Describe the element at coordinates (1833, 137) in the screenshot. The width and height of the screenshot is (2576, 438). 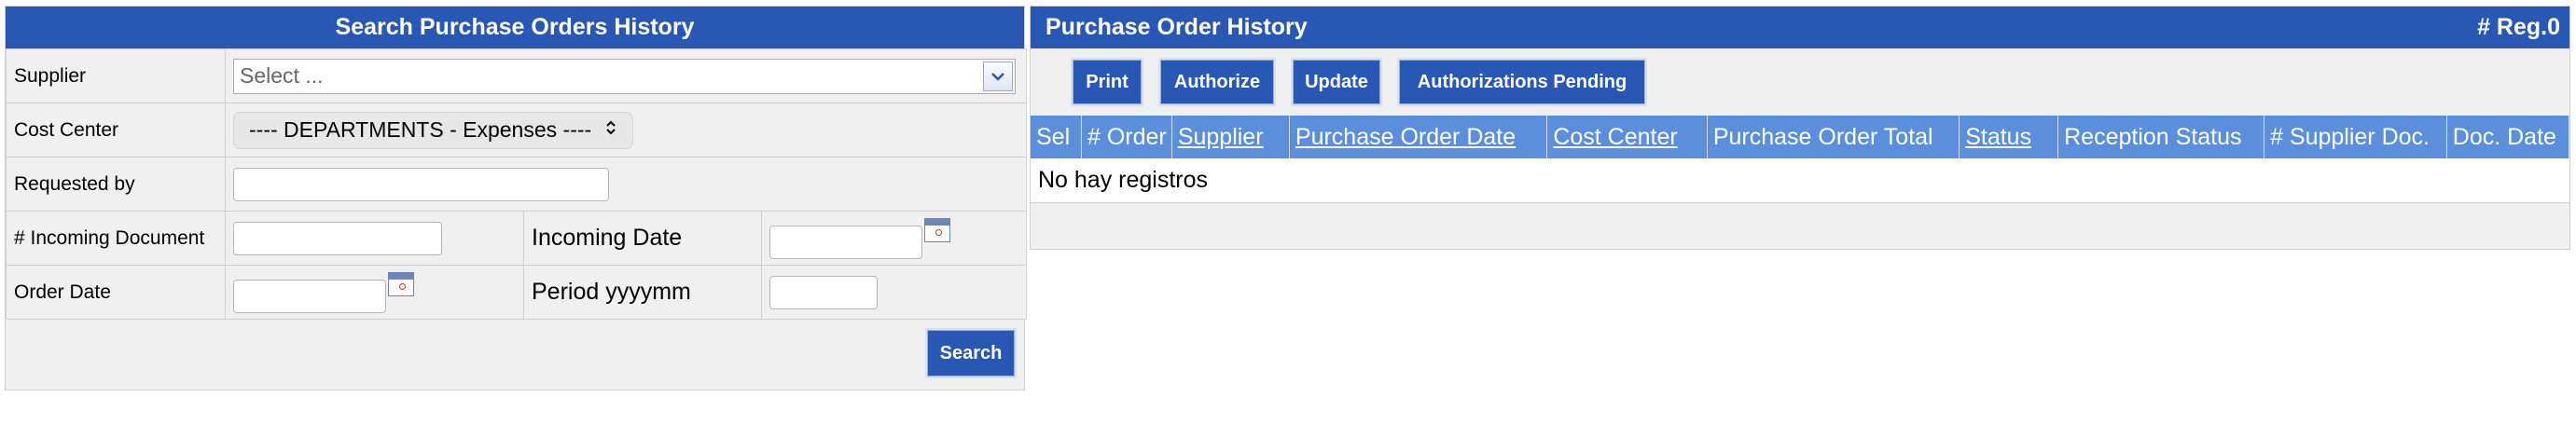
I see `column-header-purchase-order-total: Purchase Order Total` at that location.